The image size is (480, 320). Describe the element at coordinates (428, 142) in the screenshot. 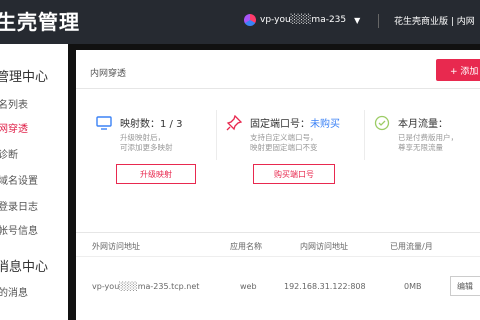

I see `monthly-traffic-desc: 已是付费版用户， 尊享无限流量` at that location.